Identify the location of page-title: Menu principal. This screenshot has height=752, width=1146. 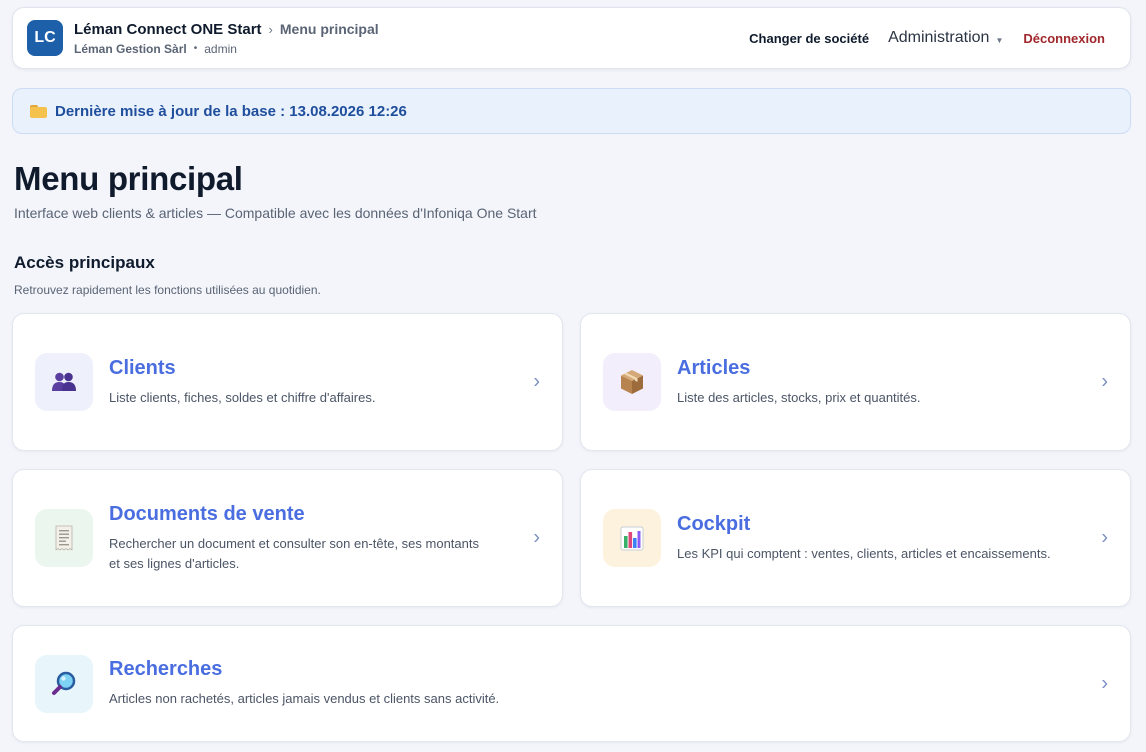
(128, 178).